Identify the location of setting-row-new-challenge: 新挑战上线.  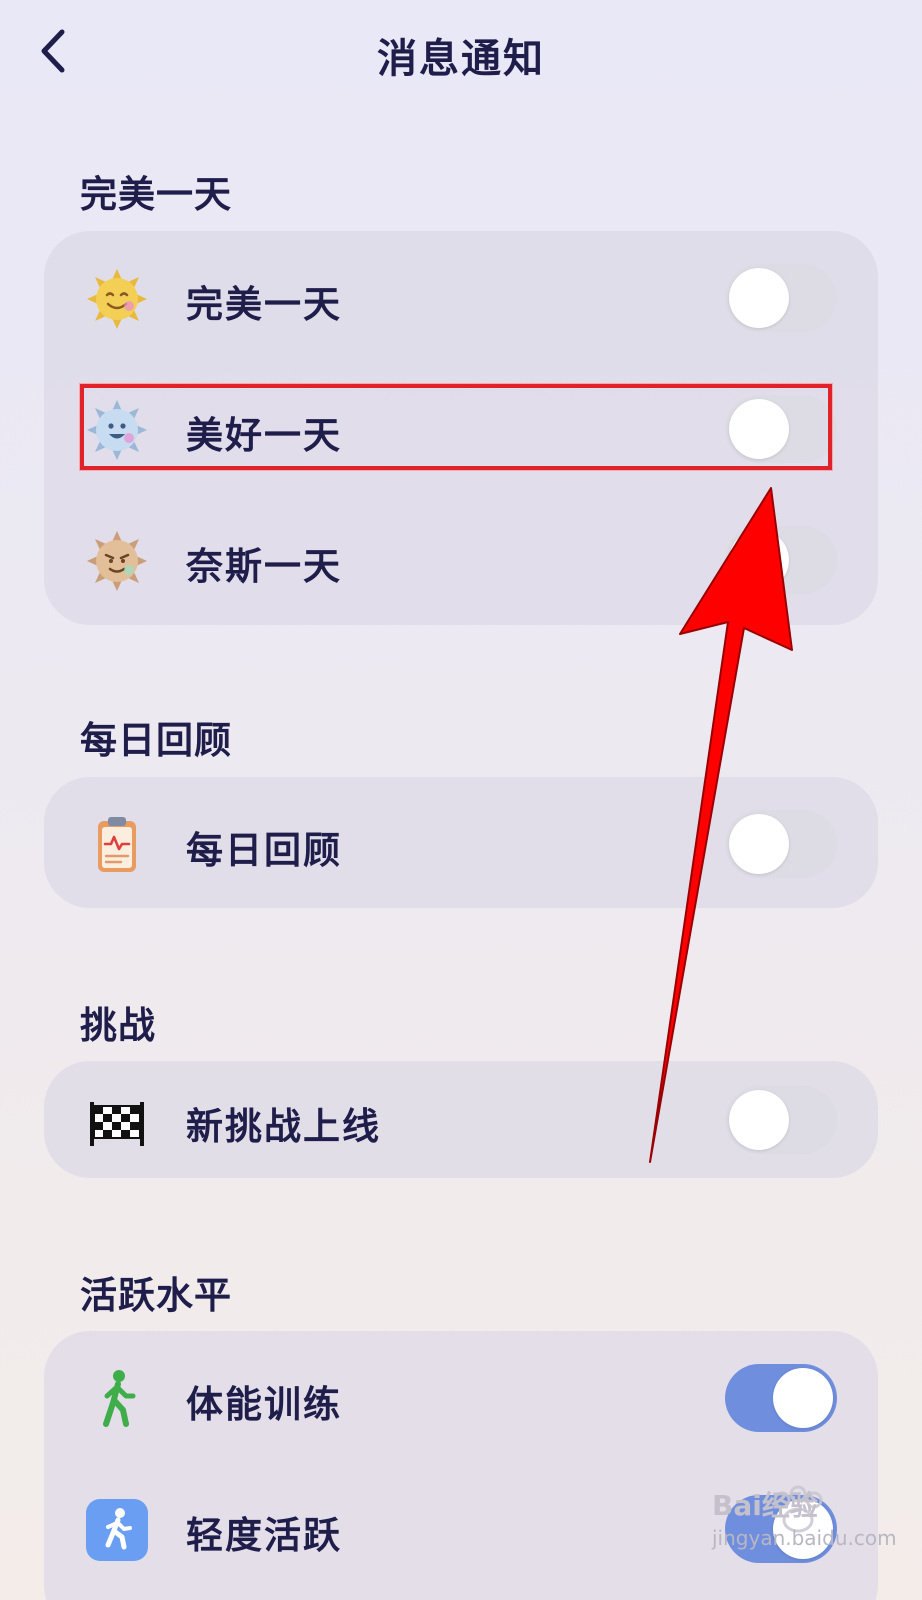
(461, 1119).